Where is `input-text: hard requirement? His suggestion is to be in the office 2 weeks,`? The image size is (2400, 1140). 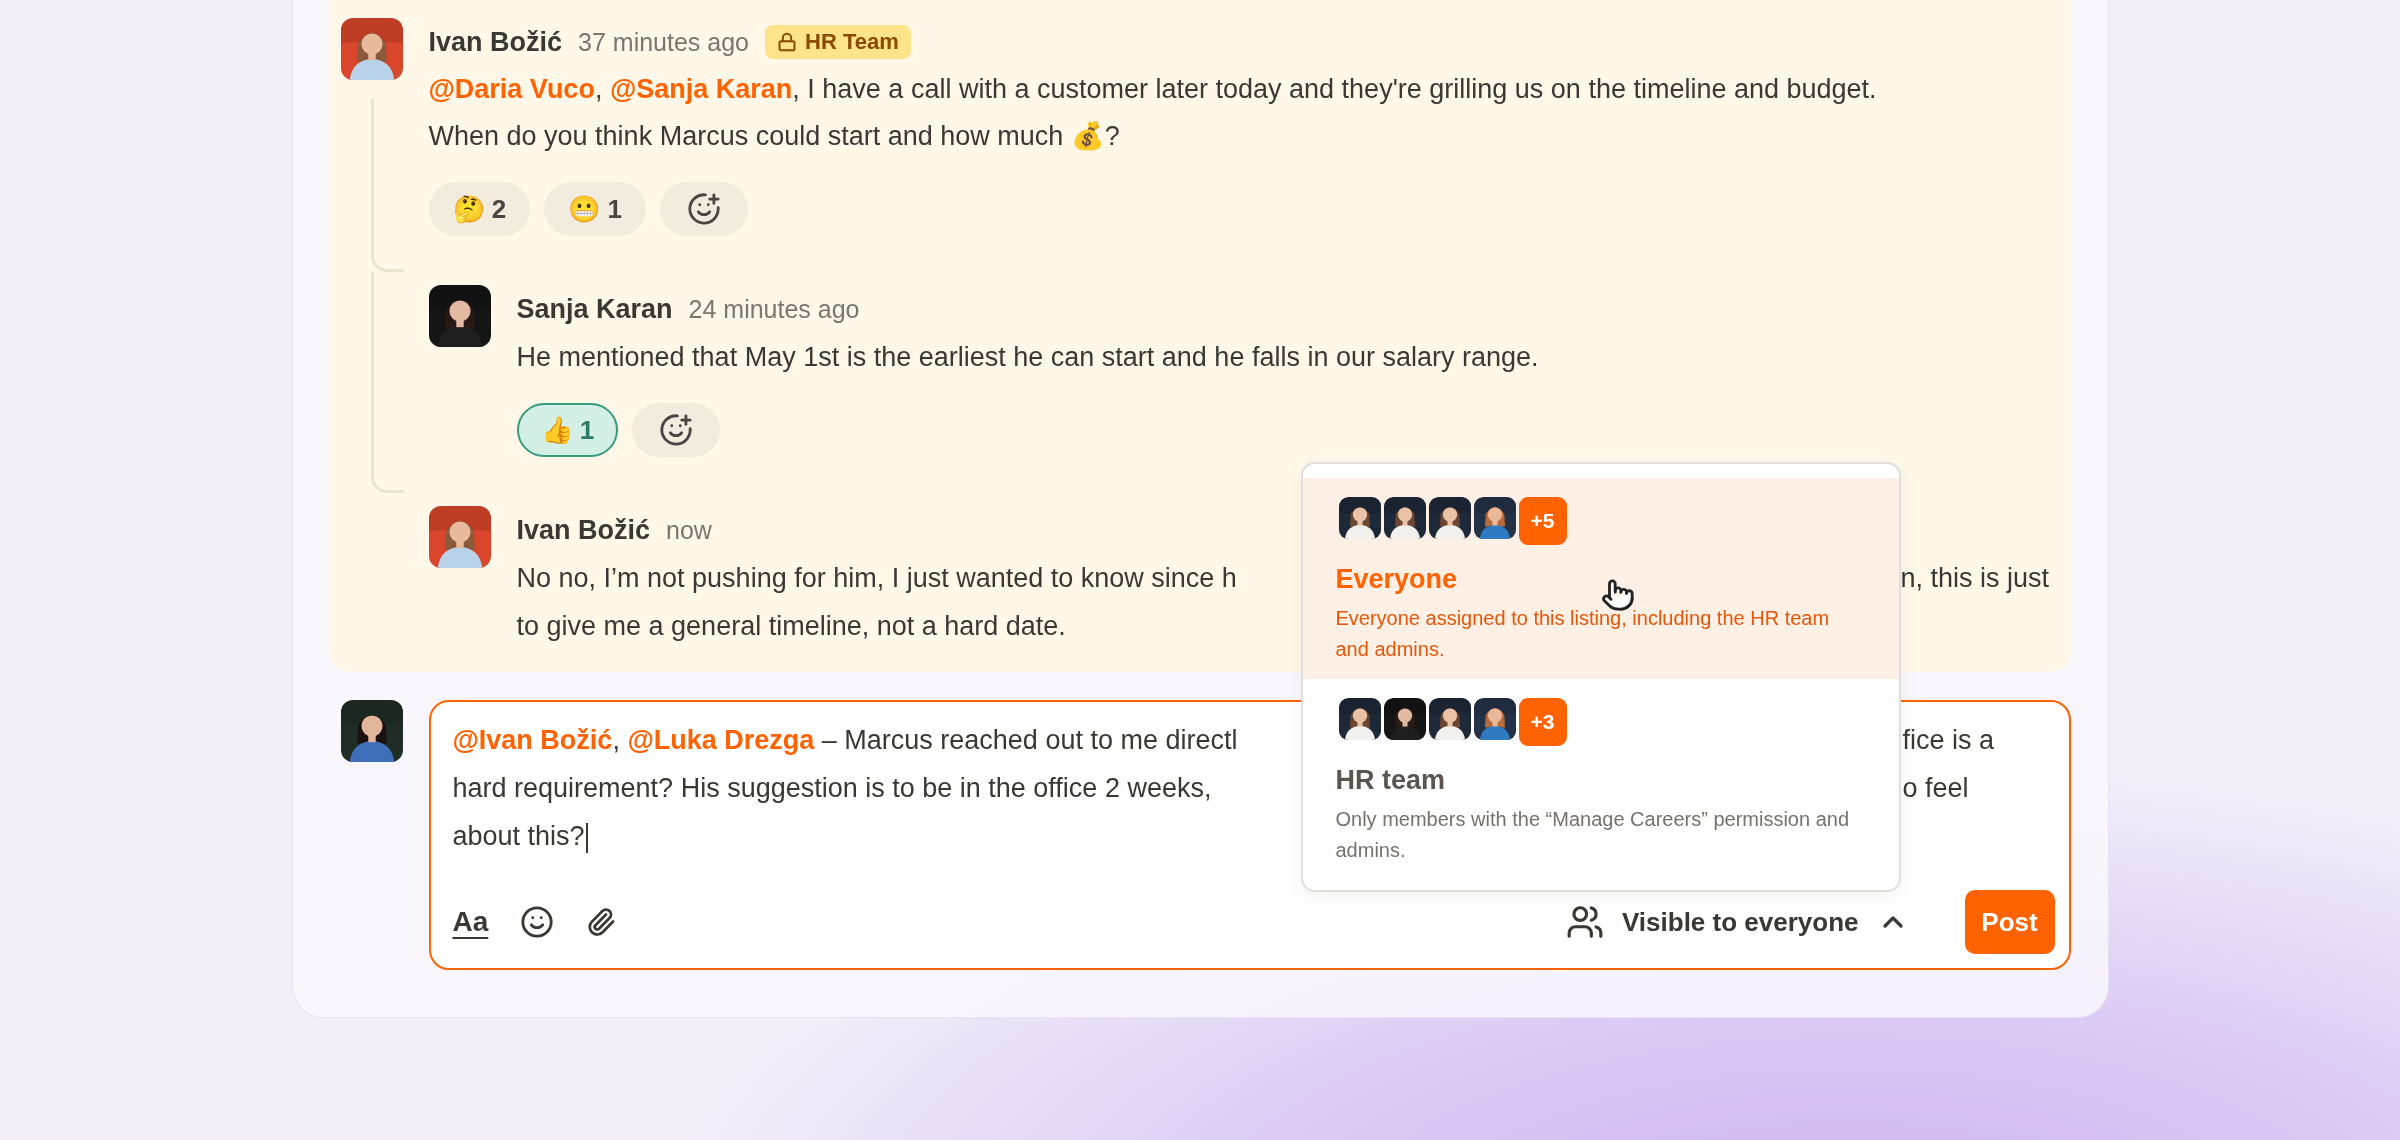 input-text: hard requirement? His suggestion is to be in the office 2 weeks, is located at coordinates (832, 788).